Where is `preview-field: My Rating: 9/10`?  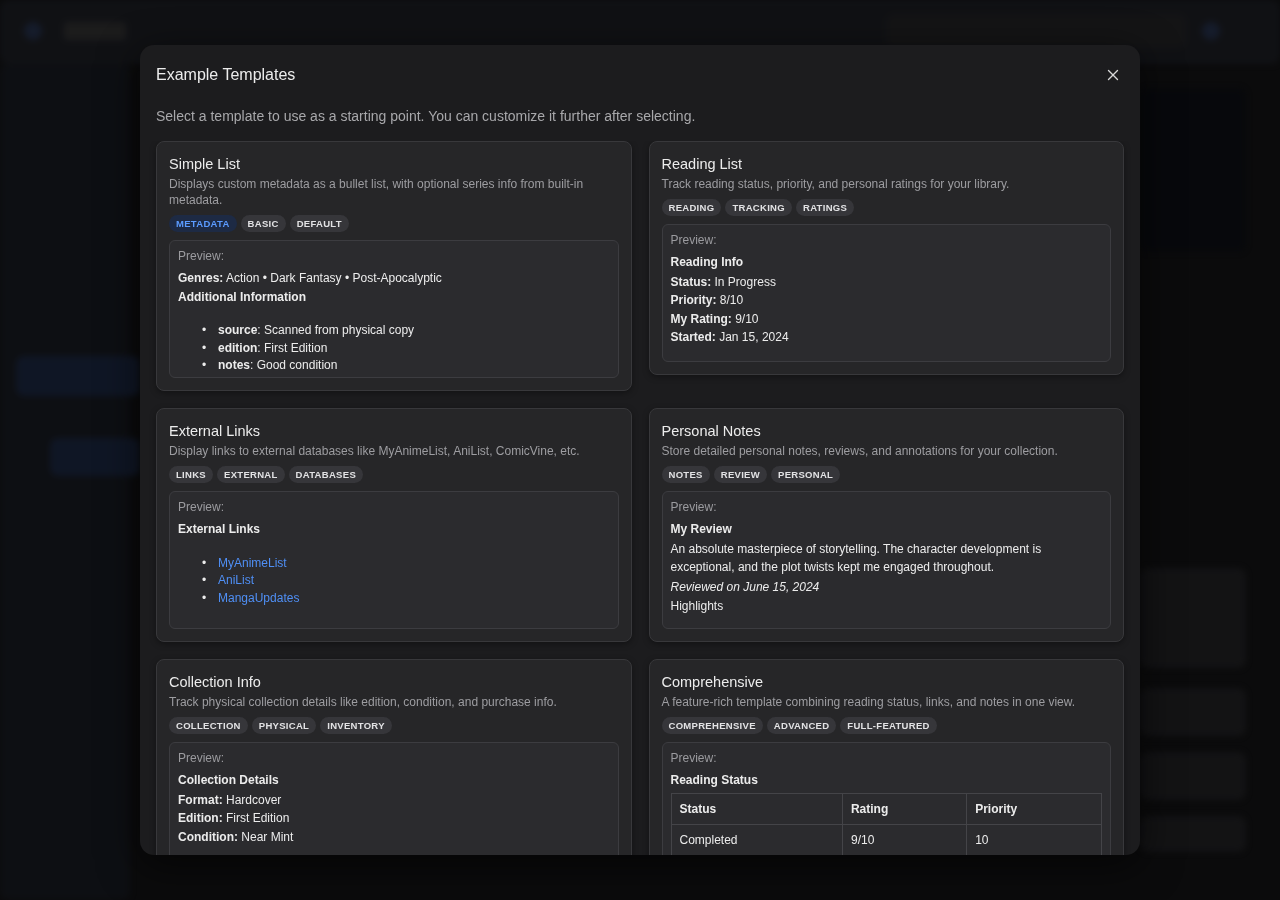
preview-field: My Rating: 9/10 is located at coordinates (886, 318).